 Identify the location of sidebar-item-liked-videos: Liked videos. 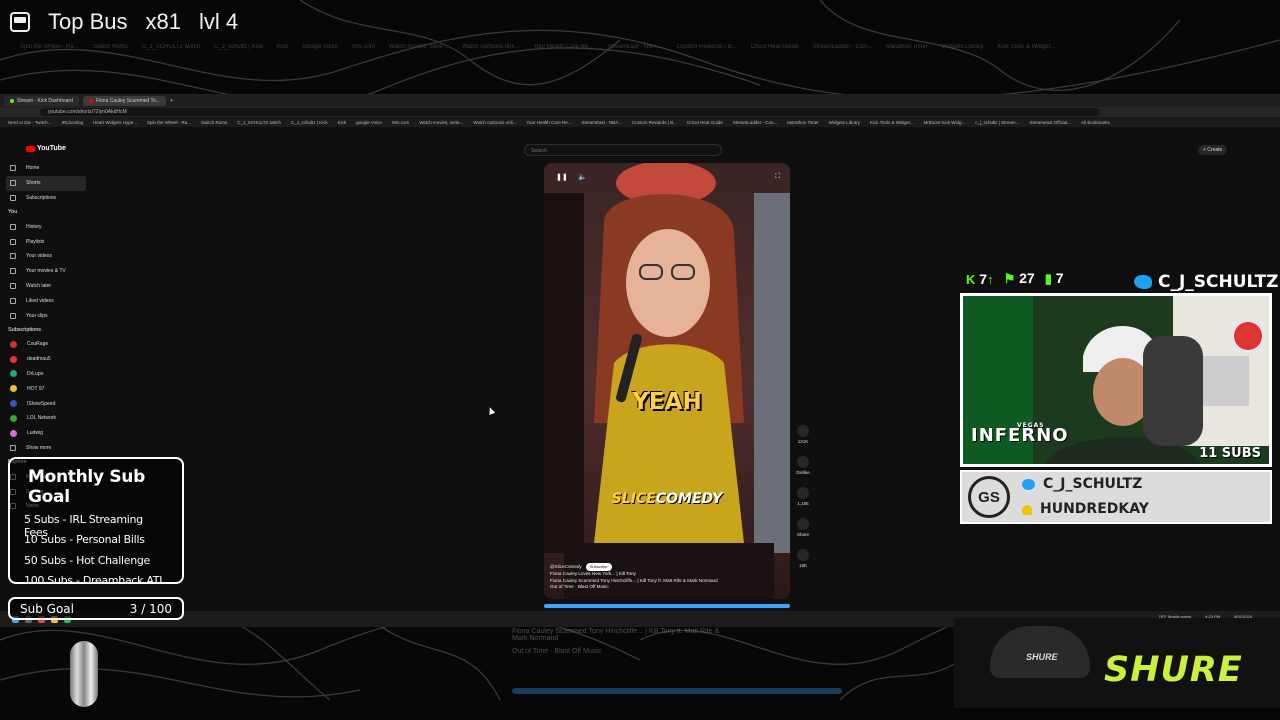
(46, 300).